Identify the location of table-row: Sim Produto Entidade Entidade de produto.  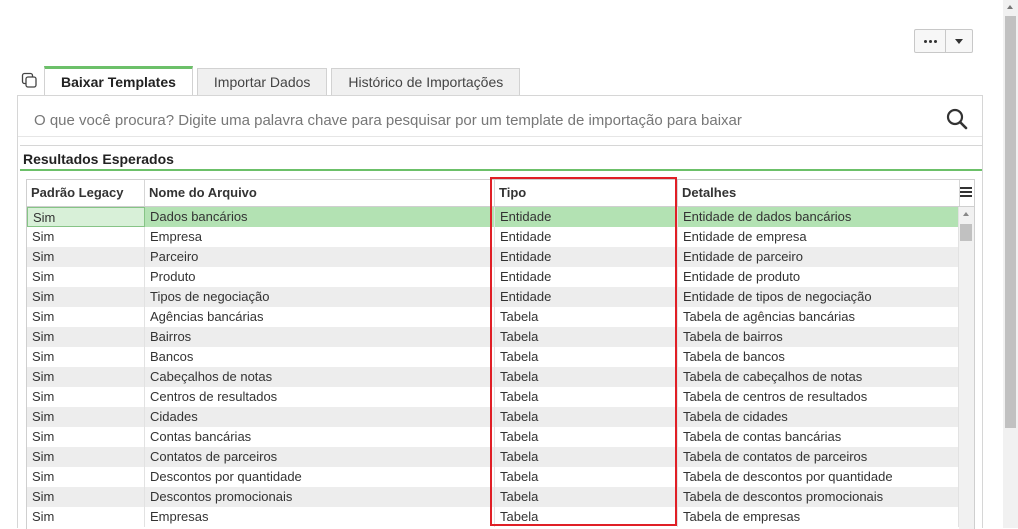
(493, 277).